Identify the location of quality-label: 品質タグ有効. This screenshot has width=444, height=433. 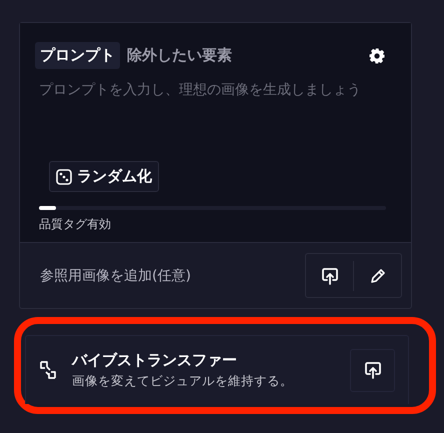
(75, 224).